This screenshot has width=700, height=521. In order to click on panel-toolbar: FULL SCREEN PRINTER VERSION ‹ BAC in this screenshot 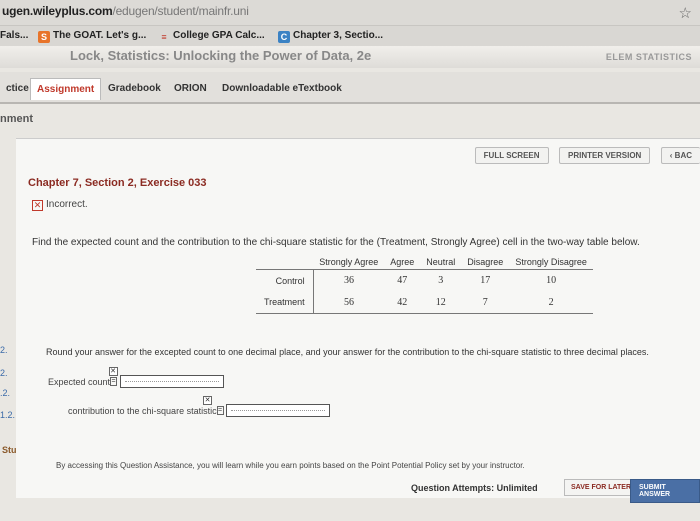, I will do `click(584, 154)`.